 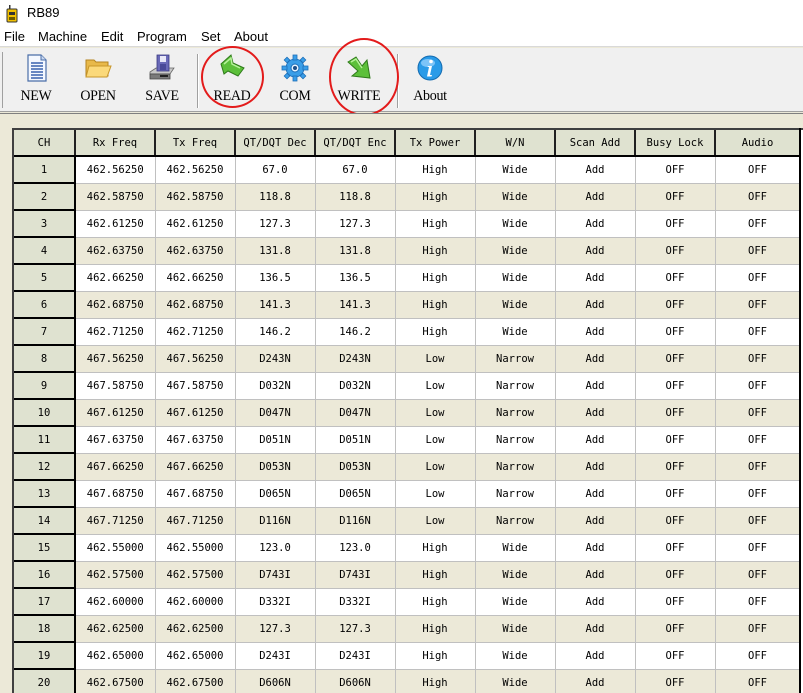 I want to click on column-header-tx-freq: Tx Freq, so click(x=195, y=143).